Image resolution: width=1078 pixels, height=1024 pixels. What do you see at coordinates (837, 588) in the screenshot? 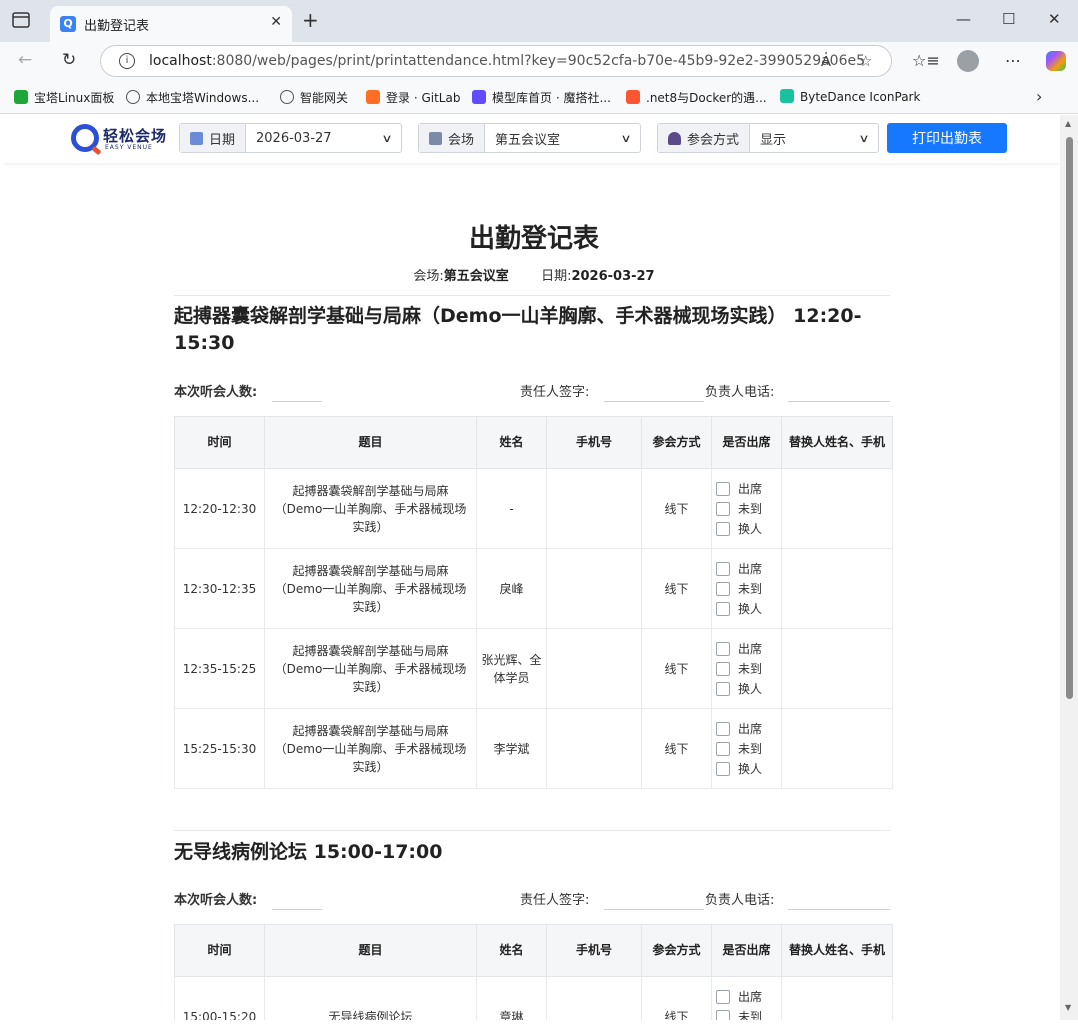
I see `replacement-cell` at bounding box center [837, 588].